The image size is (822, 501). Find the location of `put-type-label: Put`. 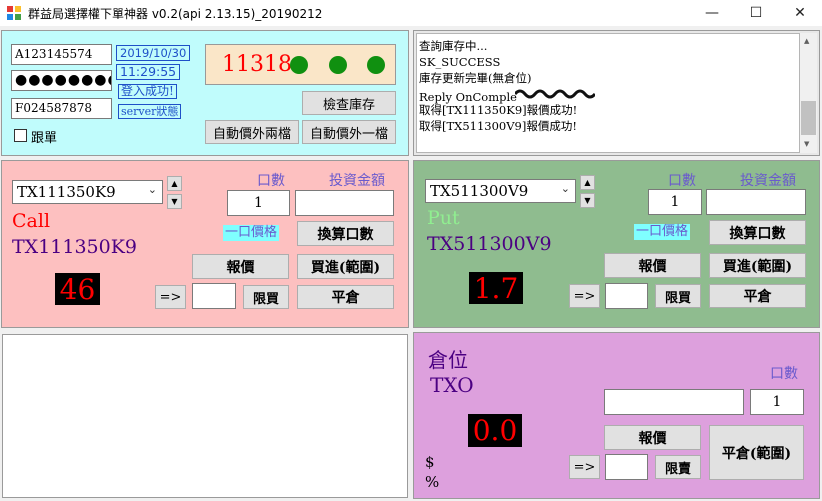

put-type-label: Put is located at coordinates (443, 218).